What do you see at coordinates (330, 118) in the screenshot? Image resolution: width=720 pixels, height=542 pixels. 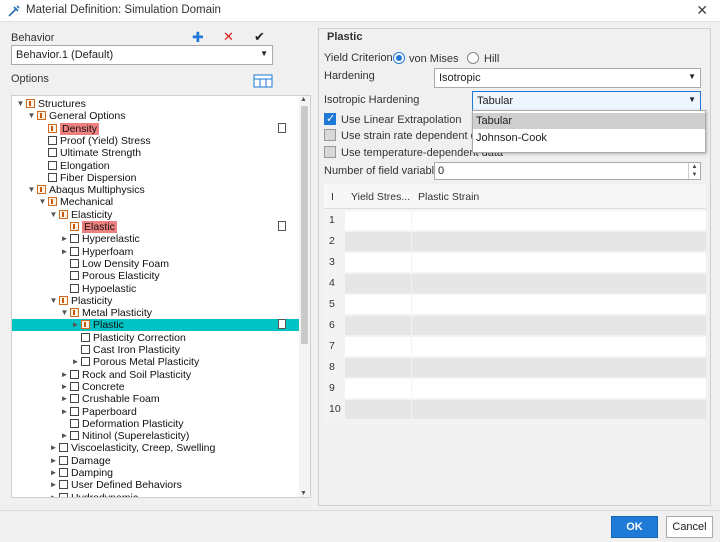 I see `linear-extrapolation-checkbox` at bounding box center [330, 118].